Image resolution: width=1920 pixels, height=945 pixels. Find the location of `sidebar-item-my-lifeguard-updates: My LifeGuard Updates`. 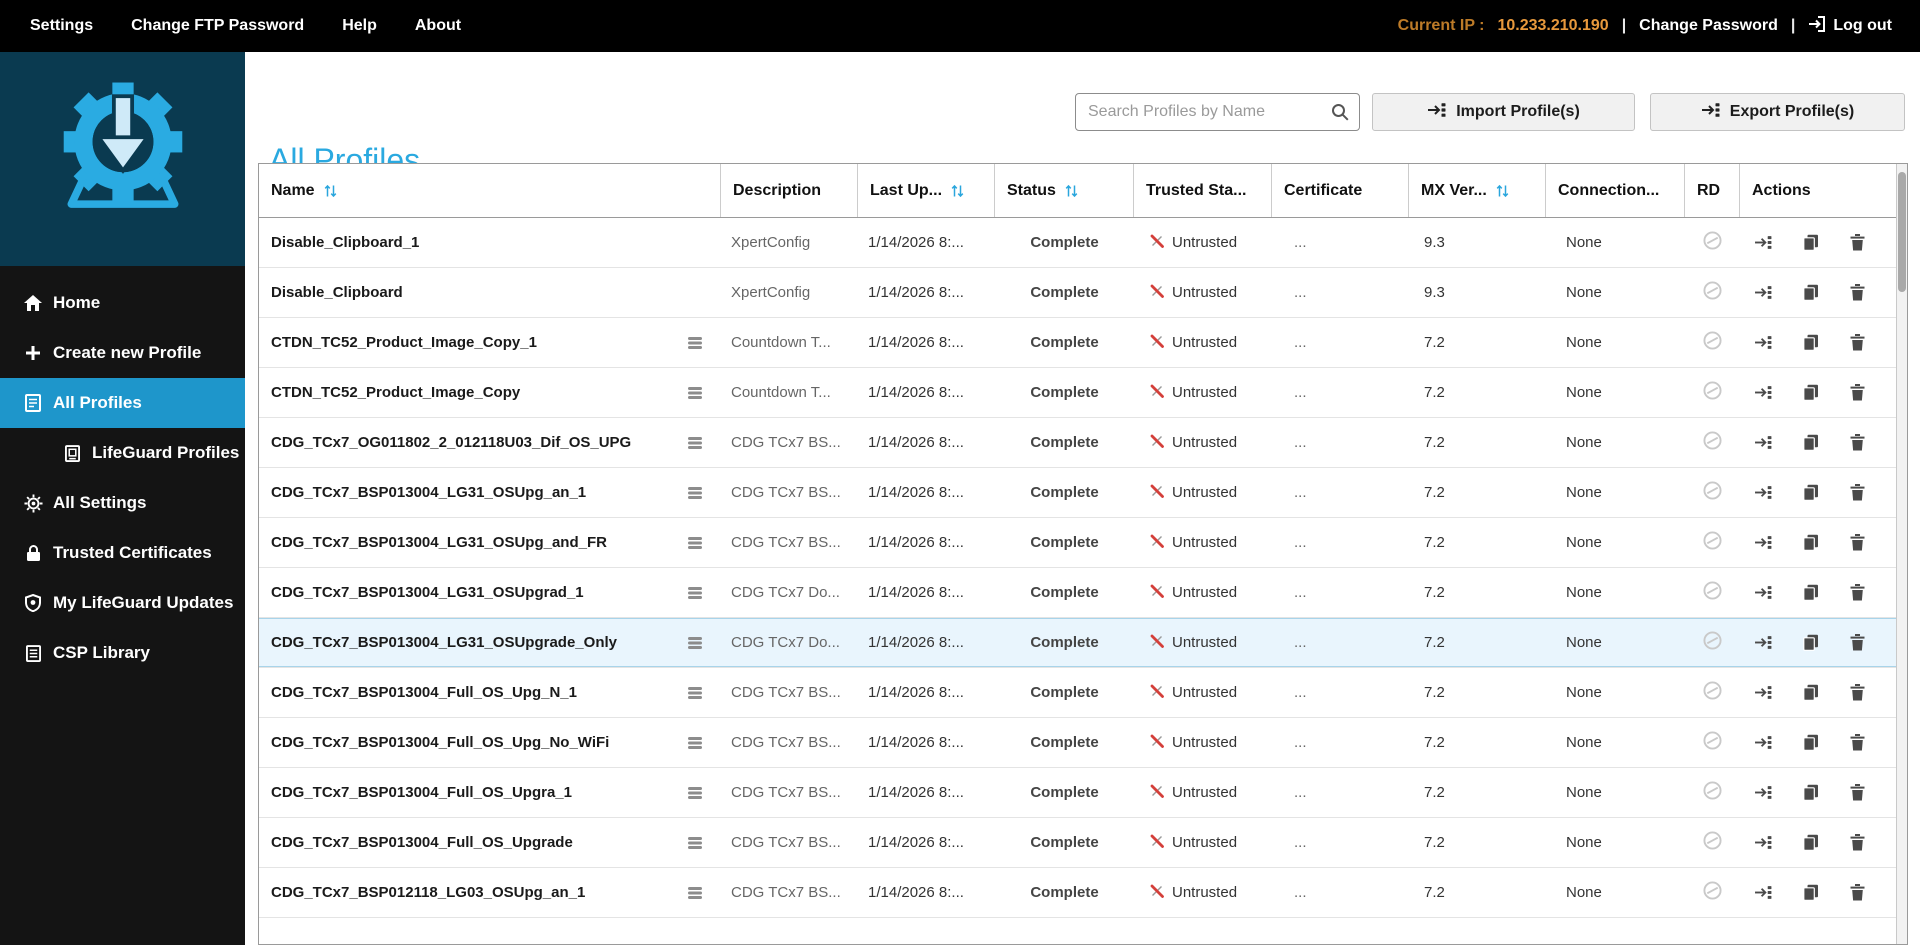

sidebar-item-my-lifeguard-updates: My LifeGuard Updates is located at coordinates (122, 603).